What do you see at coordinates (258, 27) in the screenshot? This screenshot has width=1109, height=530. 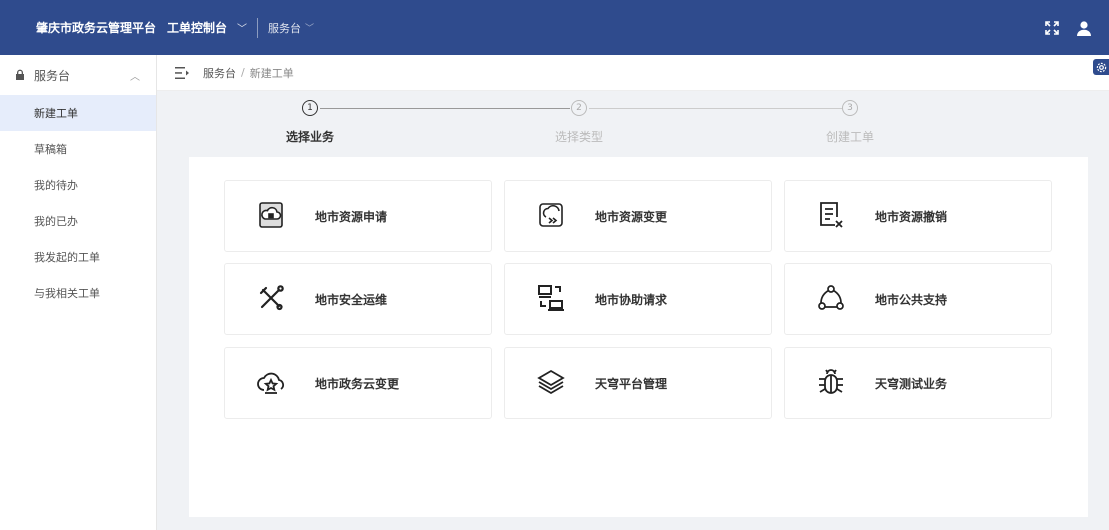 I see `nav-divider` at bounding box center [258, 27].